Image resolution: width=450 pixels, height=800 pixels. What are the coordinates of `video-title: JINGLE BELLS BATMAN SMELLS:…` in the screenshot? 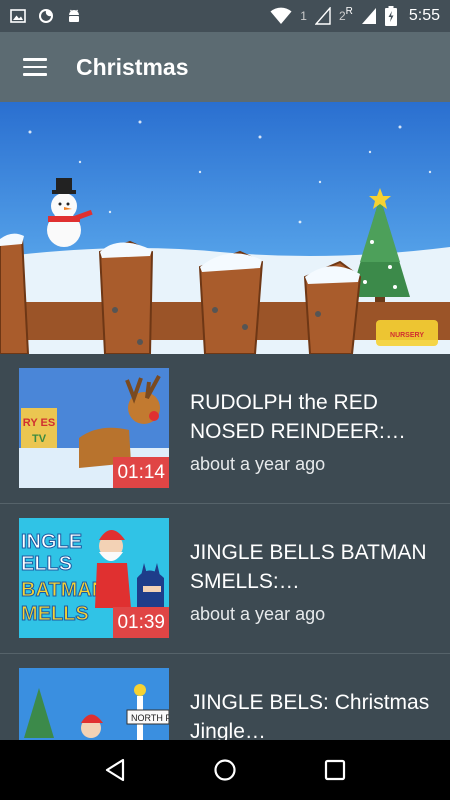 It's located at (308, 567).